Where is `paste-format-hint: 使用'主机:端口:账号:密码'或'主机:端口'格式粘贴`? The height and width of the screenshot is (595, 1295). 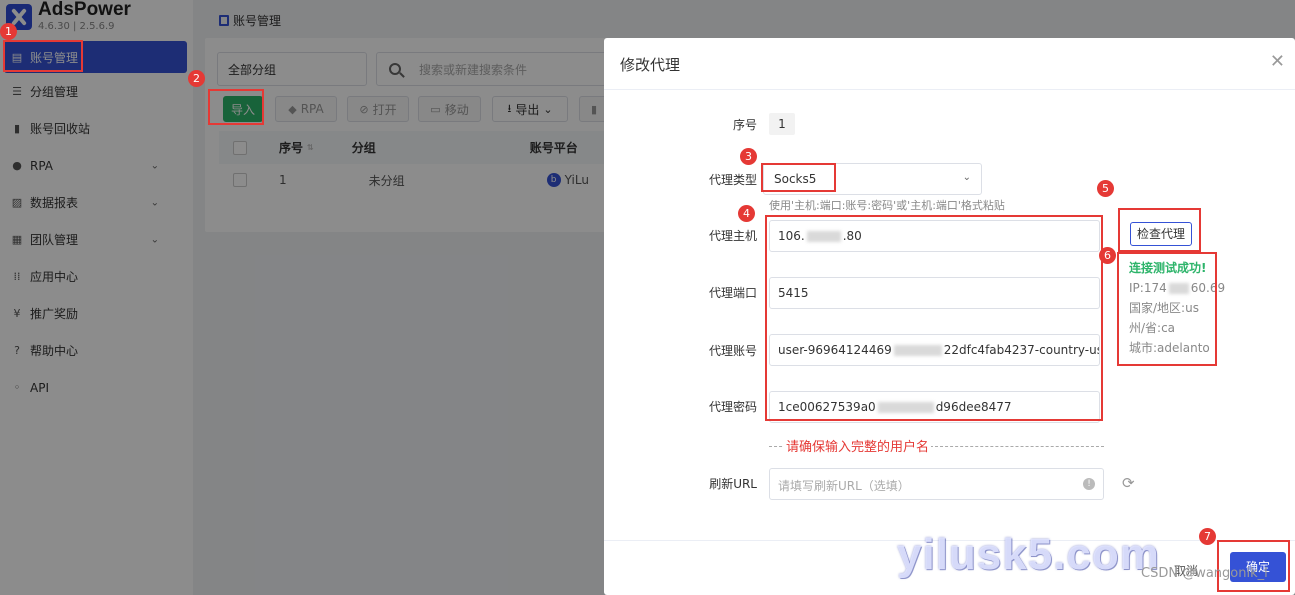
paste-format-hint: 使用'主机:端口:账号:密码'或'主机:端口'格式粘贴 is located at coordinates (887, 205).